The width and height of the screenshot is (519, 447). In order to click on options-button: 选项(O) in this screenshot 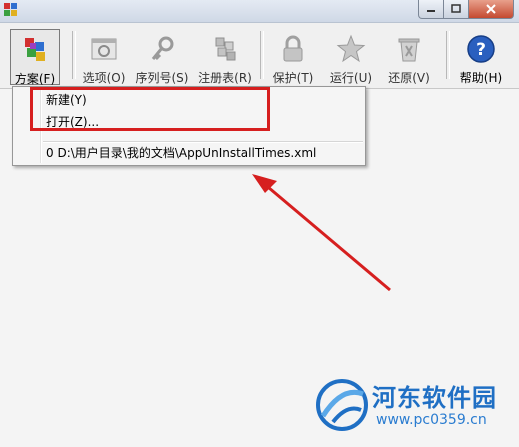, I will do `click(104, 57)`.